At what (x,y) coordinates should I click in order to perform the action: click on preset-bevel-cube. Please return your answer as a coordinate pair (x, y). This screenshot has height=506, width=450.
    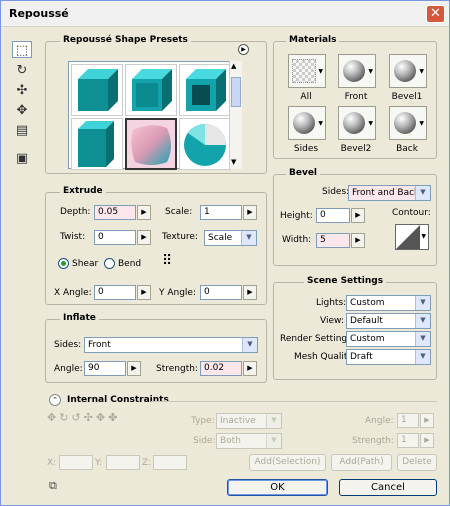
    Looking at the image, I should click on (151, 90).